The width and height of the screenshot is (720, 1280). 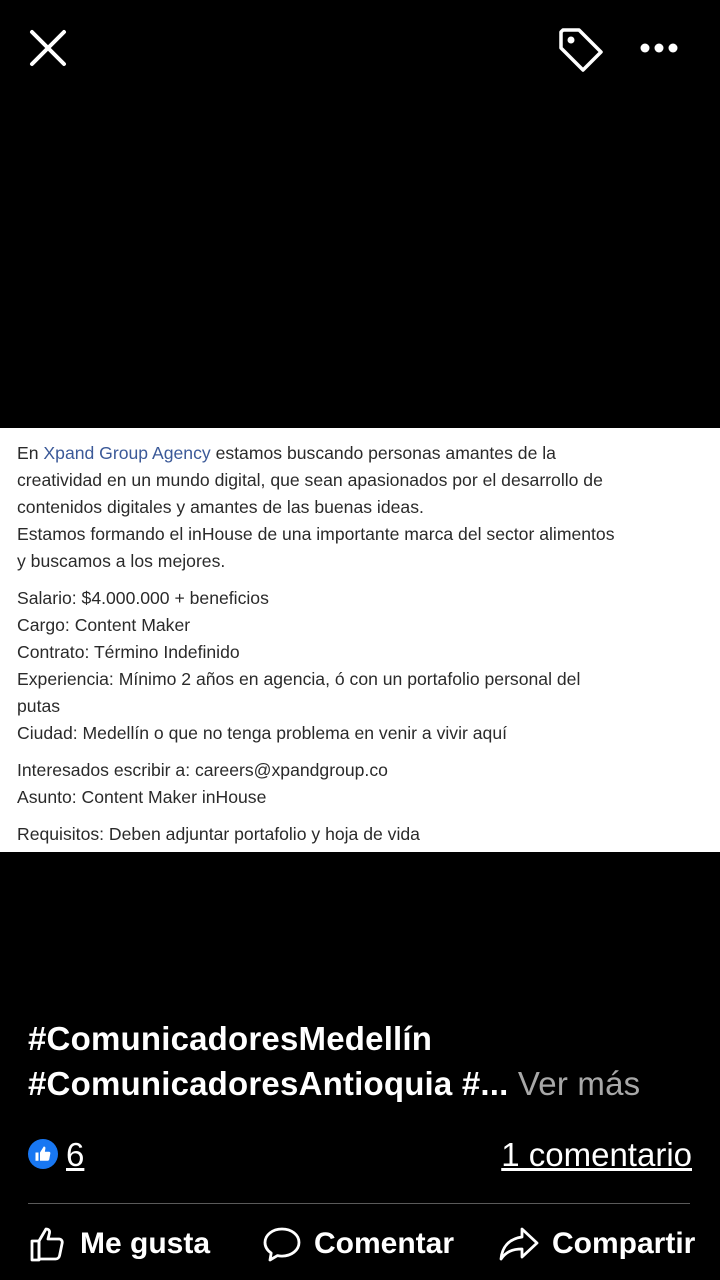 What do you see at coordinates (519, 1244) in the screenshot?
I see `share-icon` at bounding box center [519, 1244].